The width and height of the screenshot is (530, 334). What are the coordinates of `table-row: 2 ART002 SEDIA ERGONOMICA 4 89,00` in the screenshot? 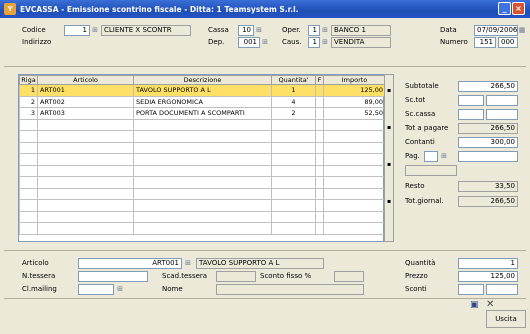 It's located at (202, 101).